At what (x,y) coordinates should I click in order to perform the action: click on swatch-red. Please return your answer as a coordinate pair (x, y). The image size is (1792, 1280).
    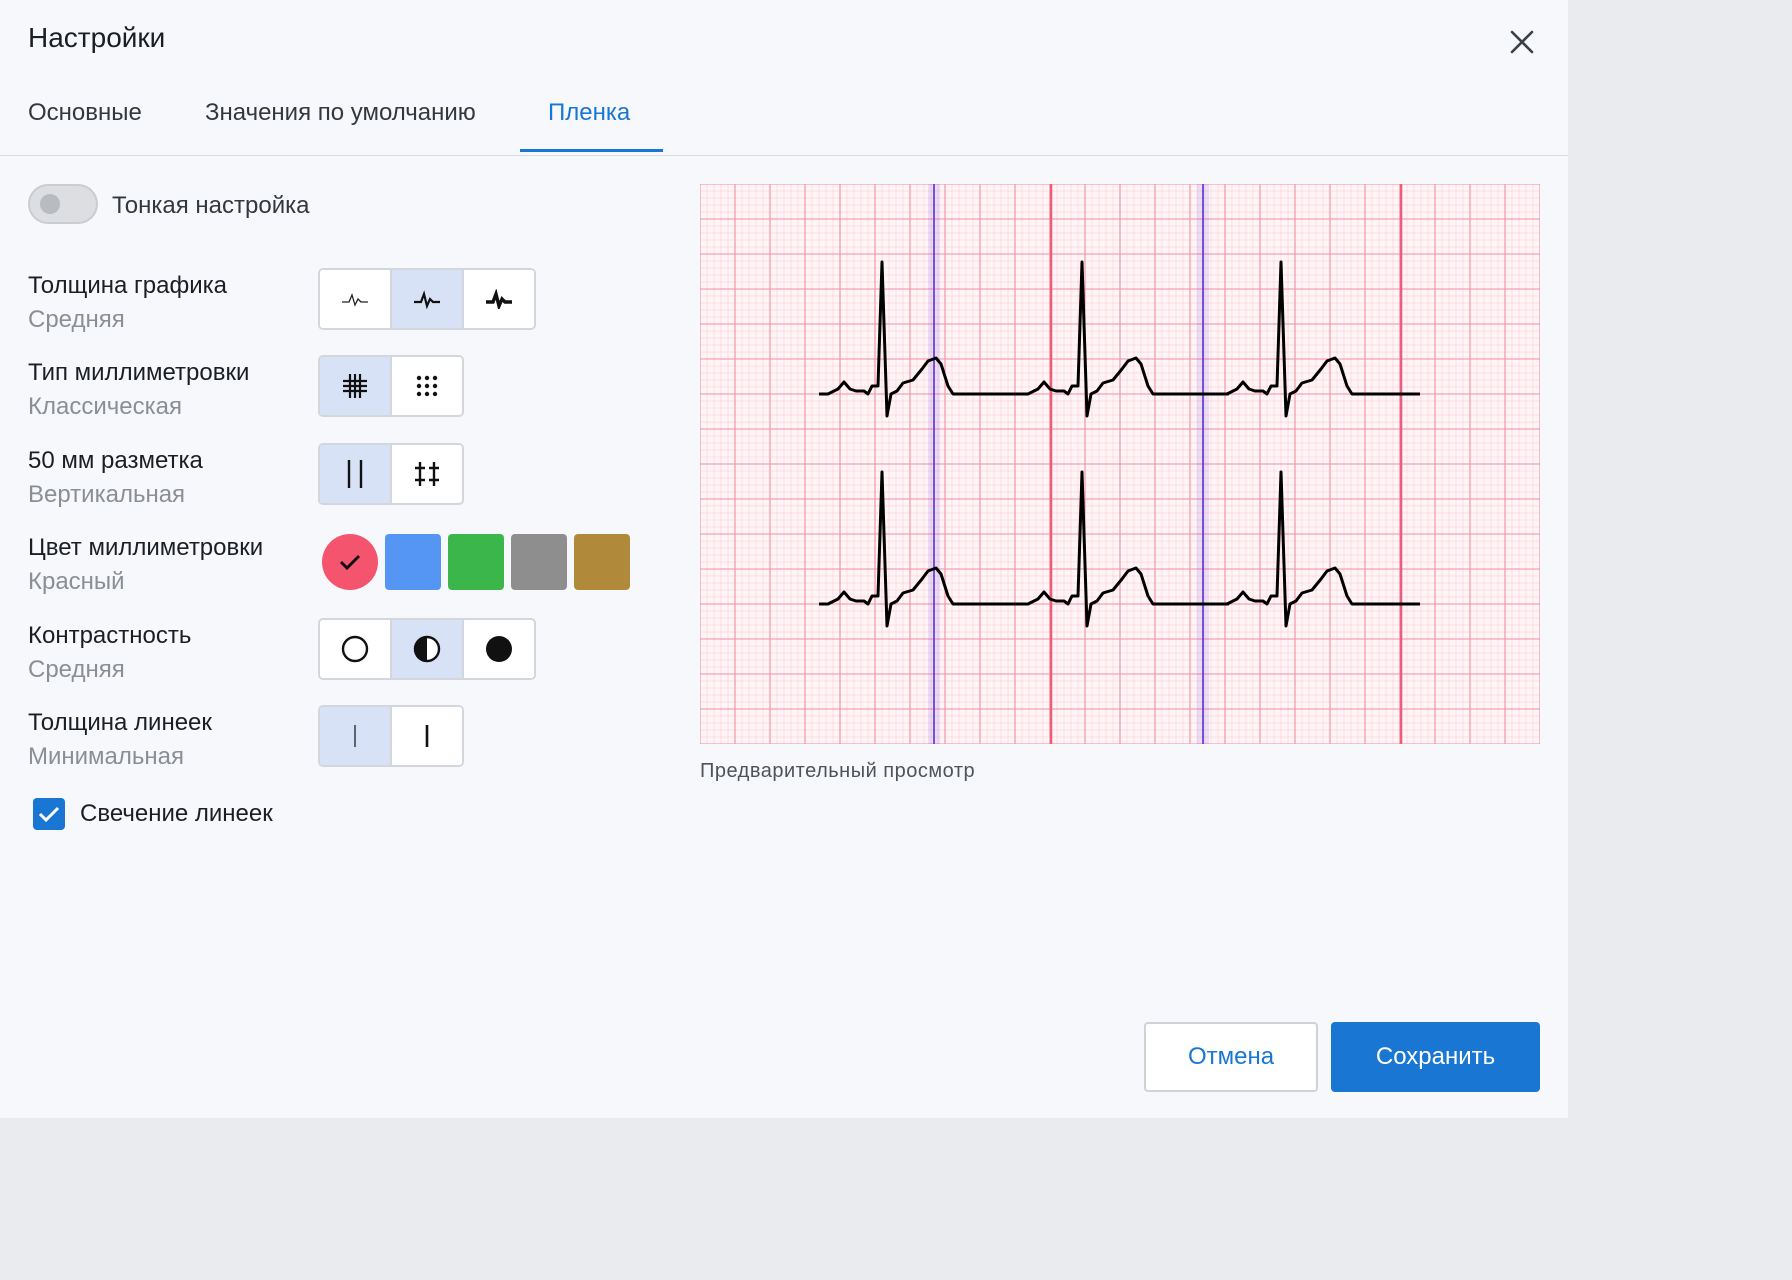
    Looking at the image, I should click on (350, 562).